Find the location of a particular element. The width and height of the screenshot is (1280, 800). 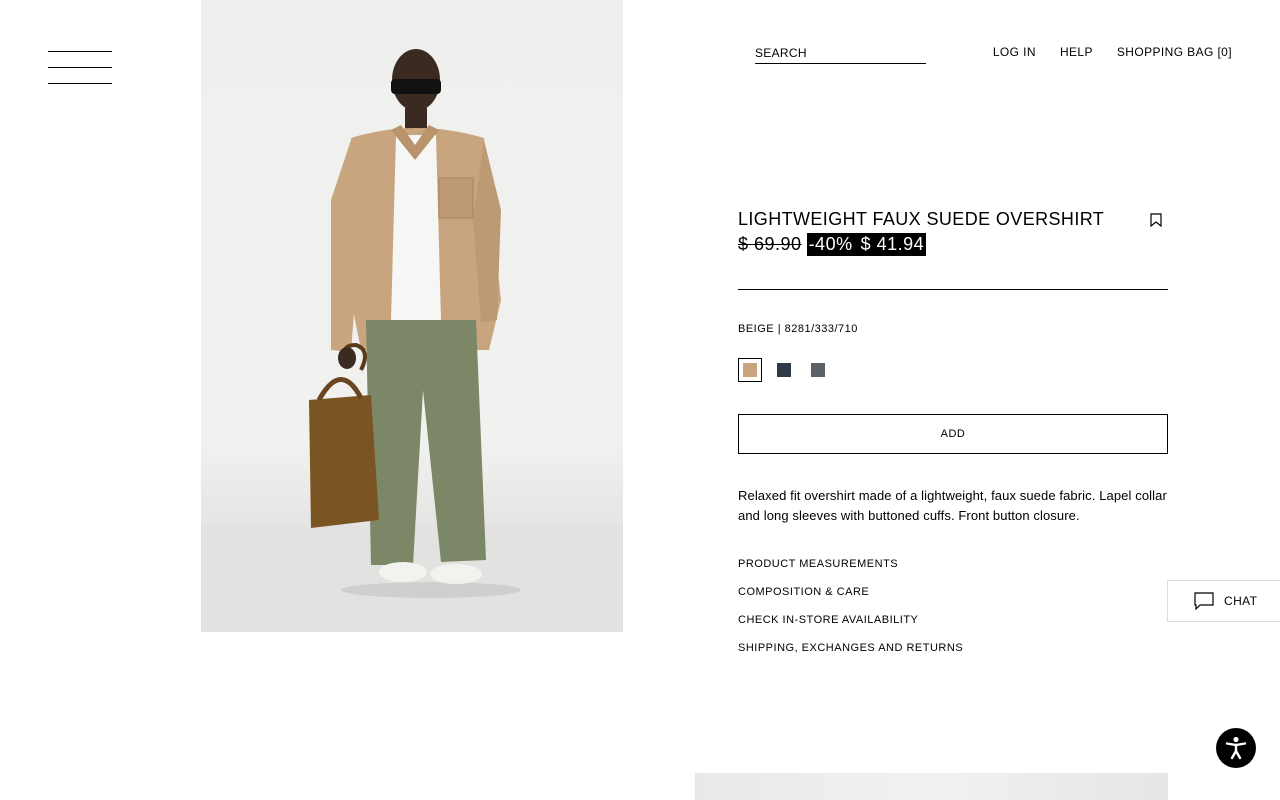

search-field is located at coordinates (840, 54).